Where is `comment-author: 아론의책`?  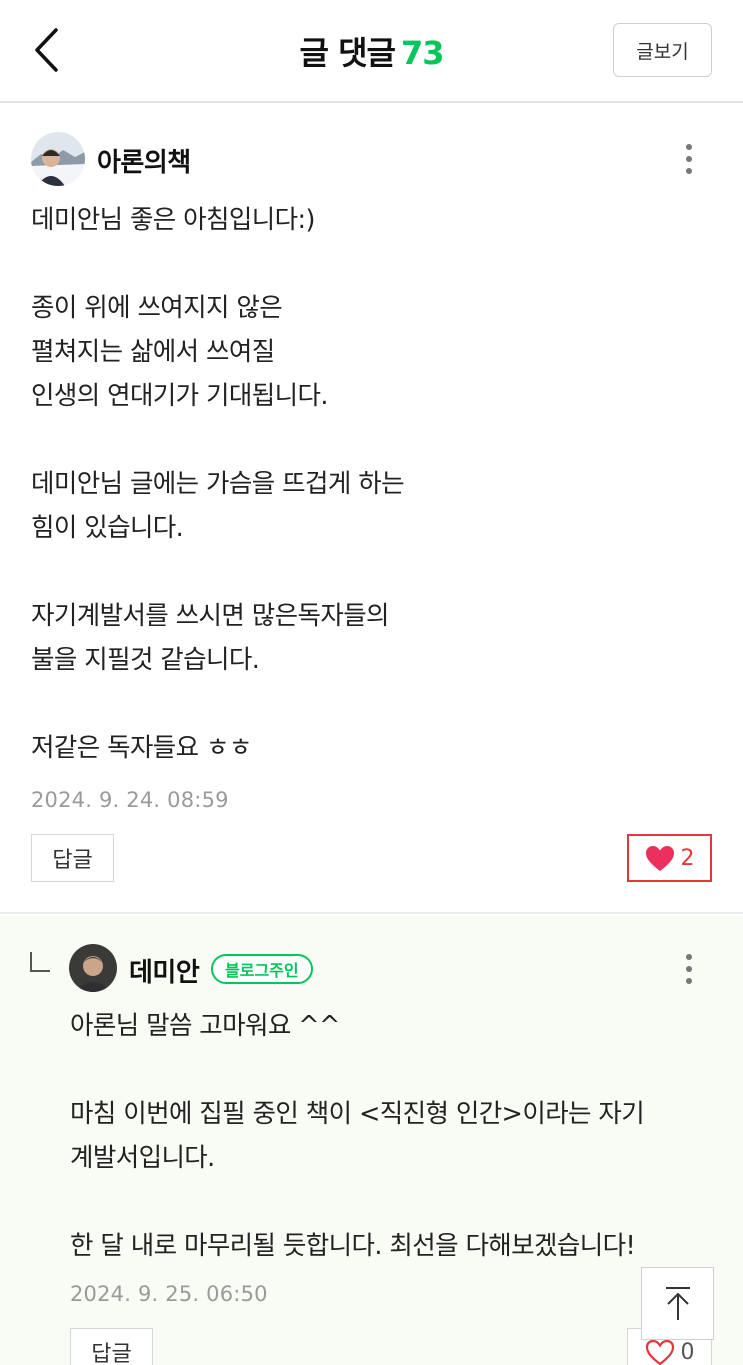 comment-author: 아론의책 is located at coordinates (144, 160).